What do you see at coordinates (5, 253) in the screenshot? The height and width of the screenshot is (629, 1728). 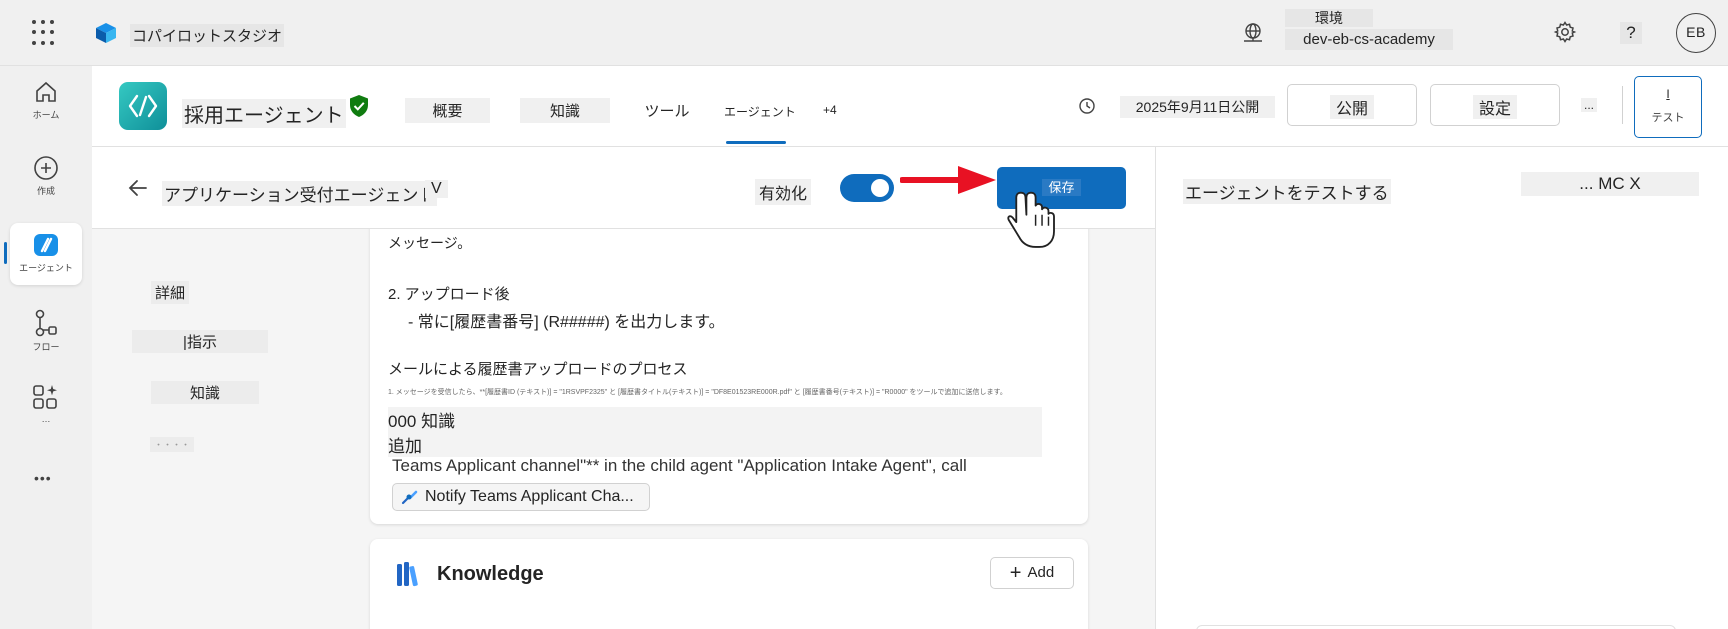 I see `rail-active-indicator` at bounding box center [5, 253].